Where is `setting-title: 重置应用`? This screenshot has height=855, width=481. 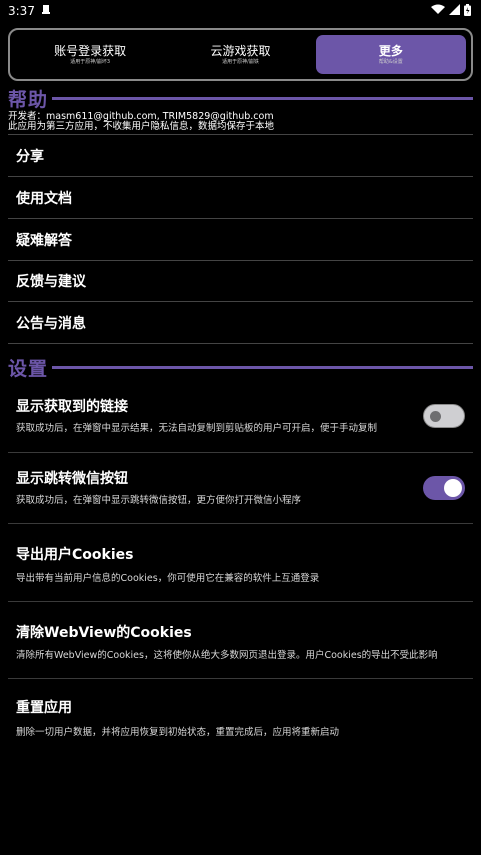
setting-title: 重置应用 is located at coordinates (44, 708).